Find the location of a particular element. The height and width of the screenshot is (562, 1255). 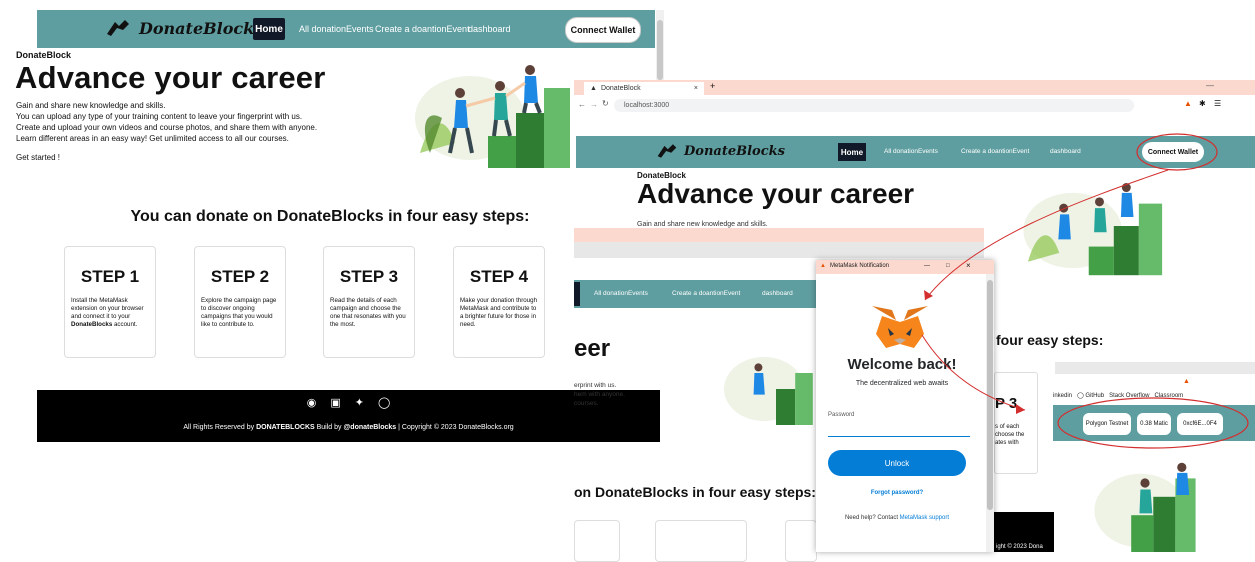

unlock-button: Unlock is located at coordinates (897, 463).